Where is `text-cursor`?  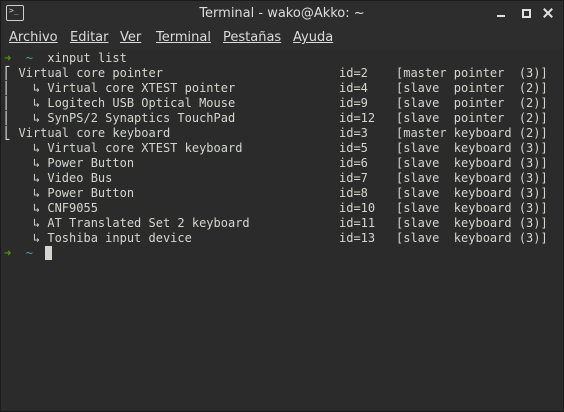 text-cursor is located at coordinates (48, 253).